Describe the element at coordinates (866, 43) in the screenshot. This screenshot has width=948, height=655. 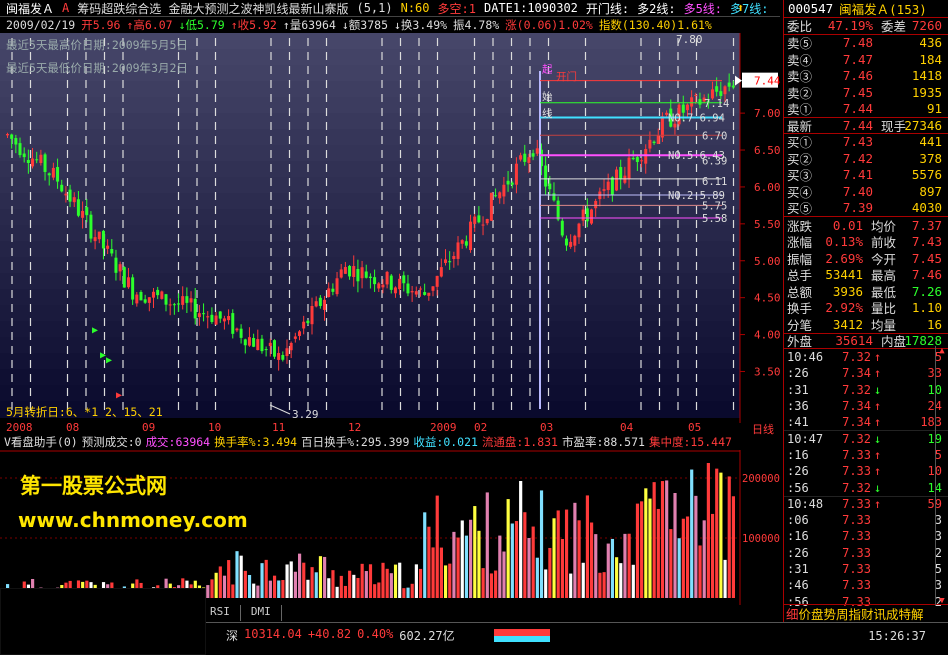
I see `sell-row: 卖⑤ 7.48 436` at that location.